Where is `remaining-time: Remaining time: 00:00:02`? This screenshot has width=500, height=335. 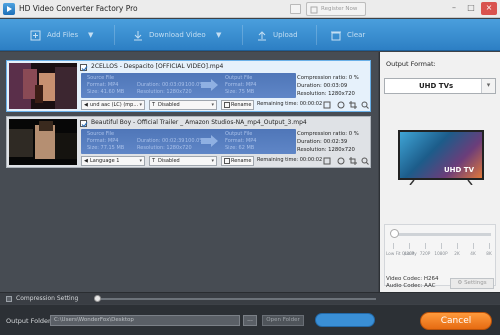
remaining-time: Remaining time: 00:00:02 is located at coordinates (290, 160).